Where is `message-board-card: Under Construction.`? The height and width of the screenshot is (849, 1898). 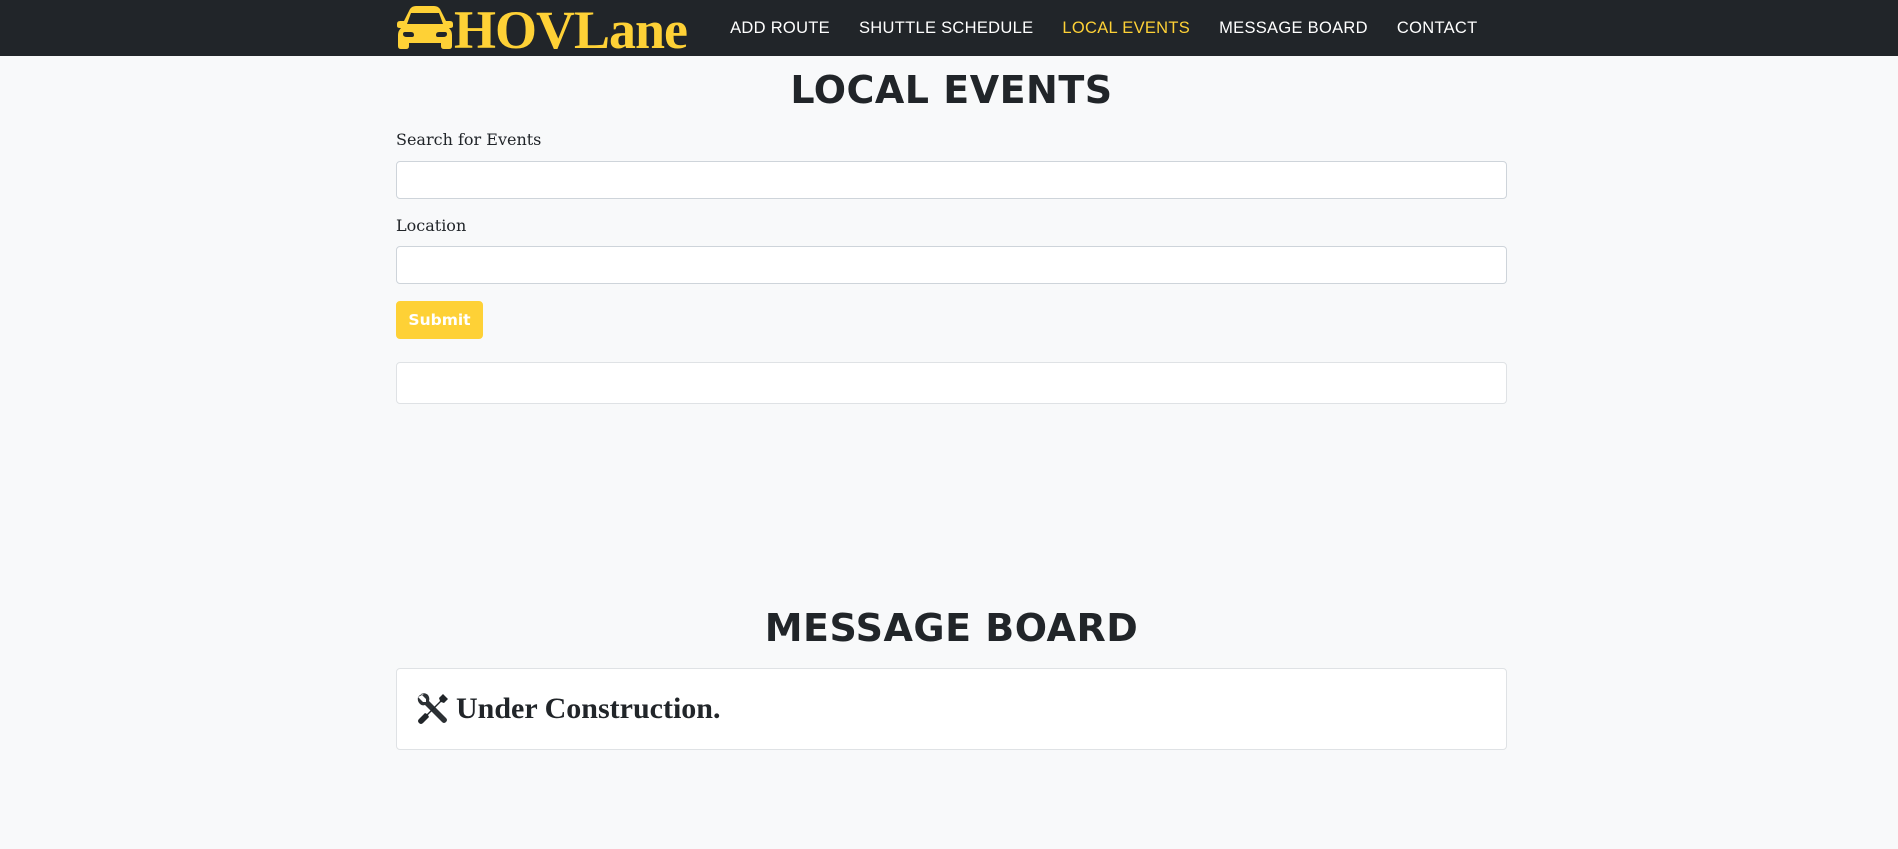 message-board-card: Under Construction. is located at coordinates (951, 709).